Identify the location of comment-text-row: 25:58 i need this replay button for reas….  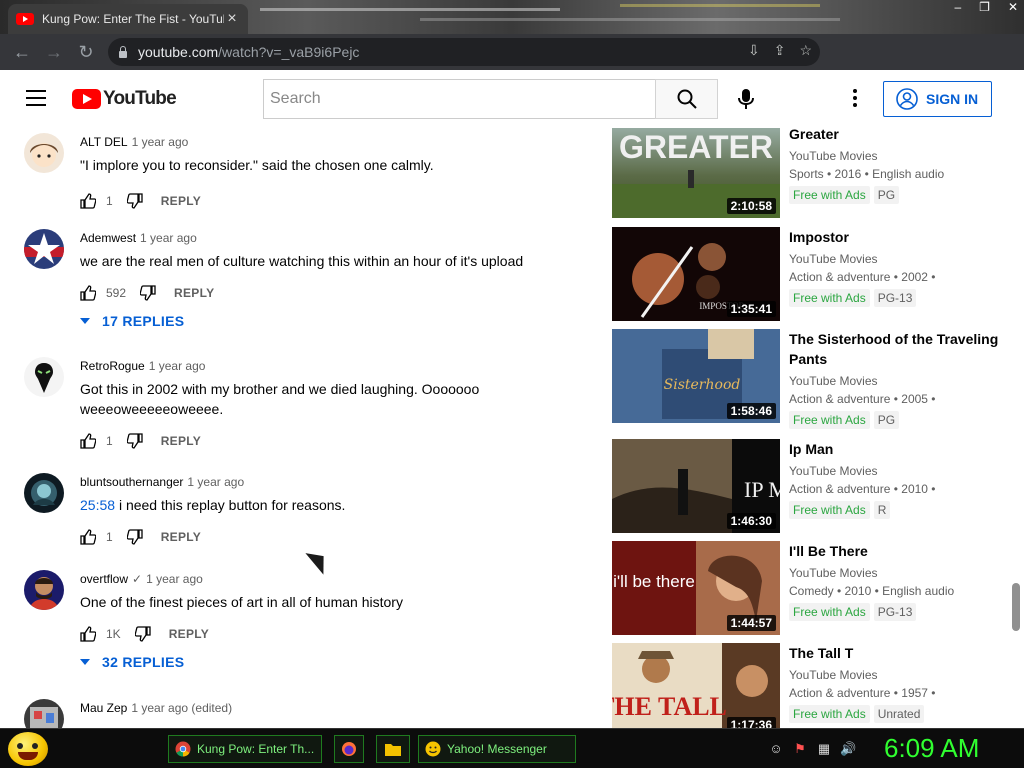
(330, 505).